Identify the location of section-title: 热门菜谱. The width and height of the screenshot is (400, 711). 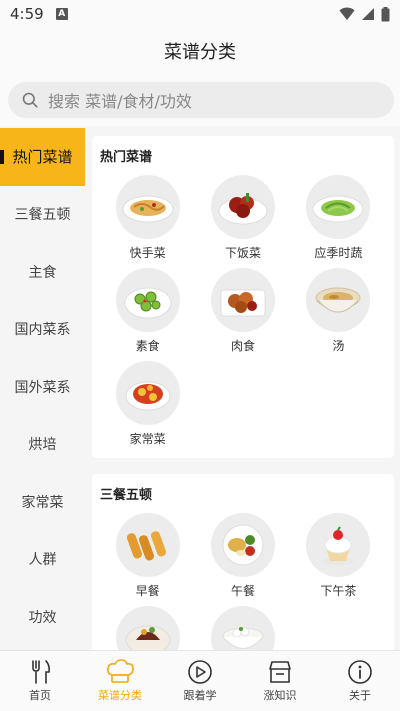
(126, 157).